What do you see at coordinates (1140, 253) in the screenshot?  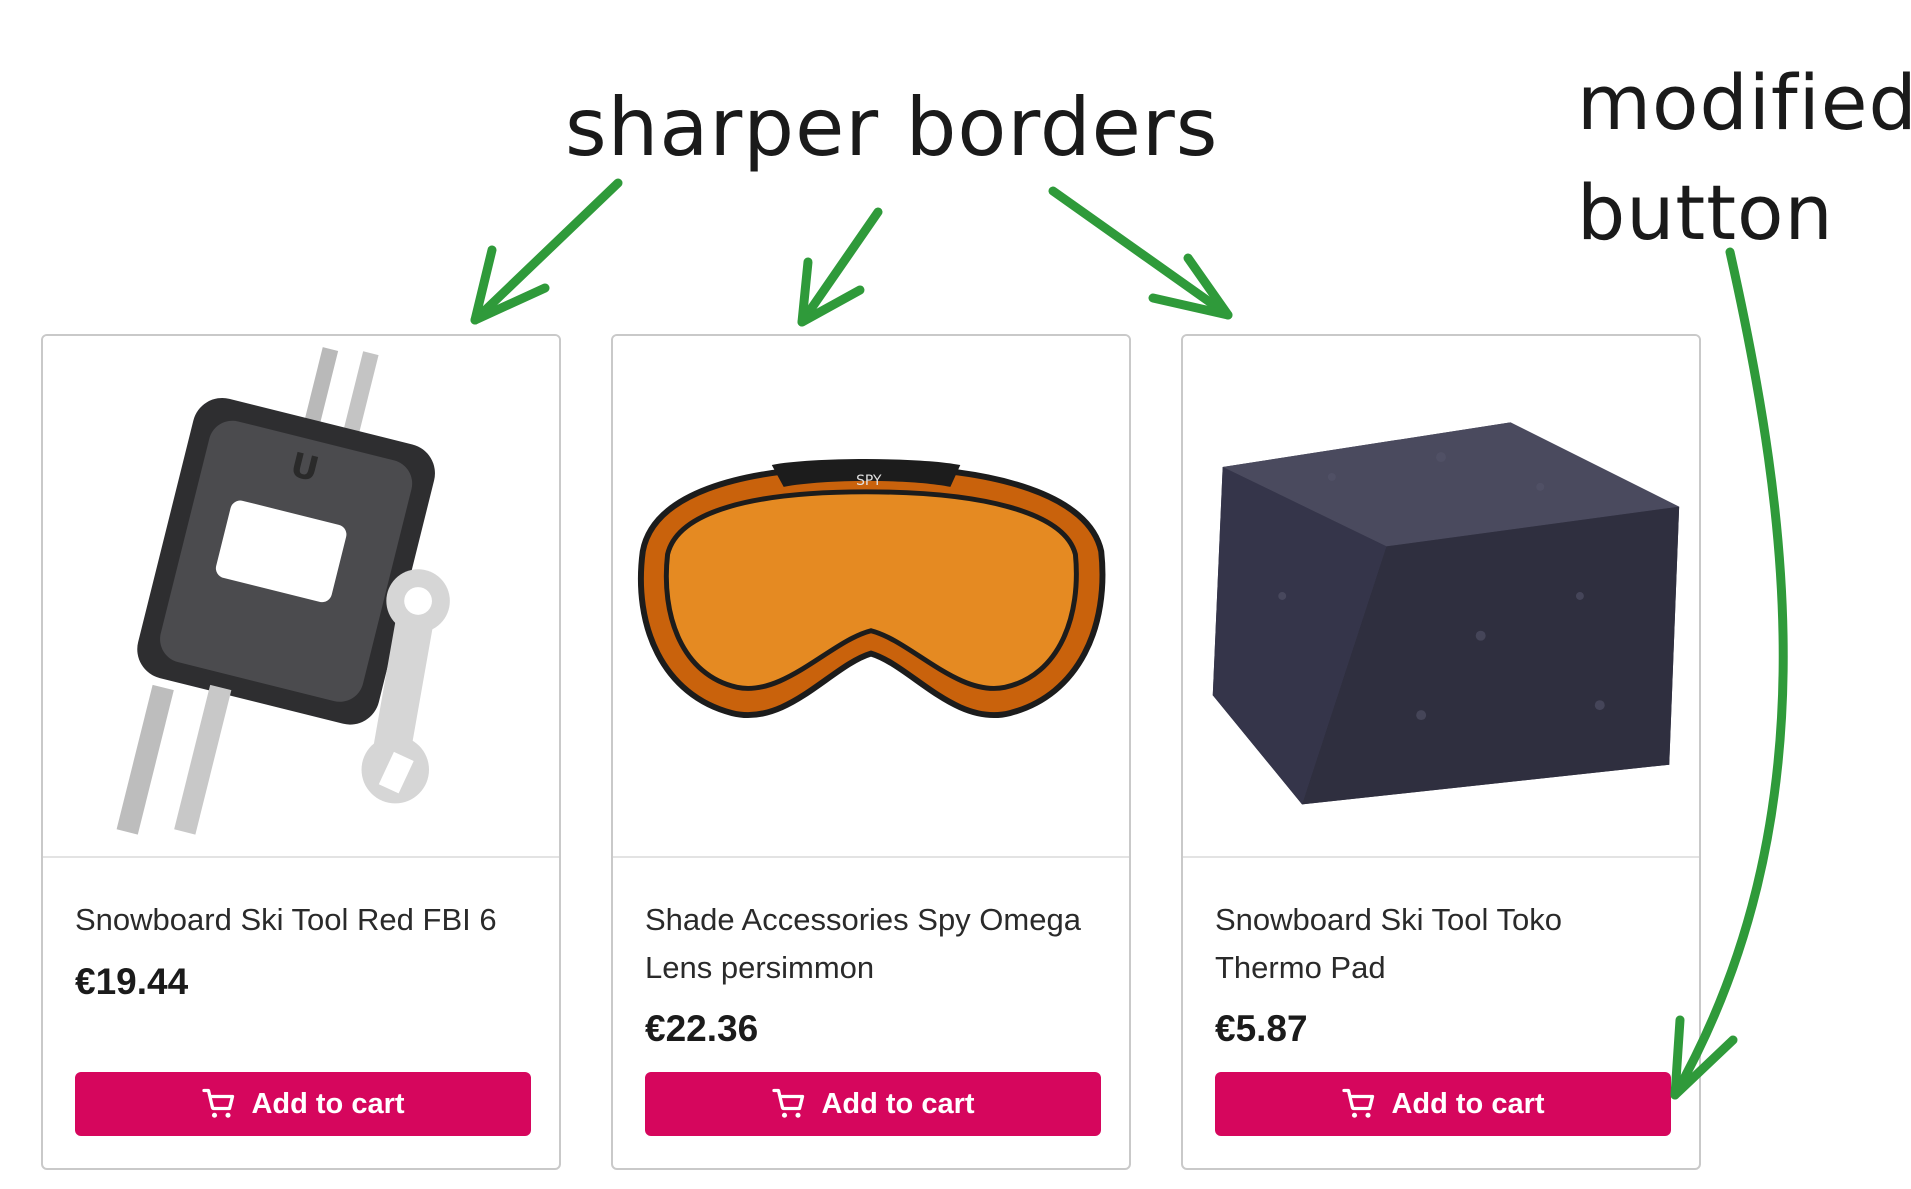 I see `arrow-right-card` at bounding box center [1140, 253].